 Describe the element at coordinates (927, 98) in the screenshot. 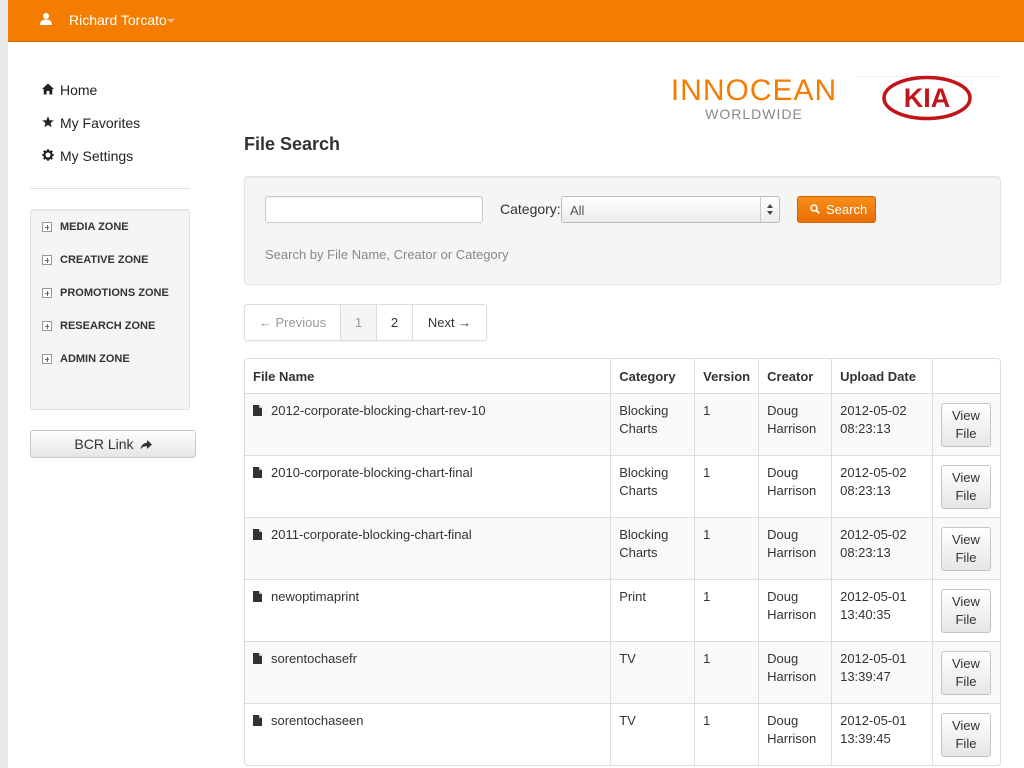

I see `svg-text: KIA` at that location.